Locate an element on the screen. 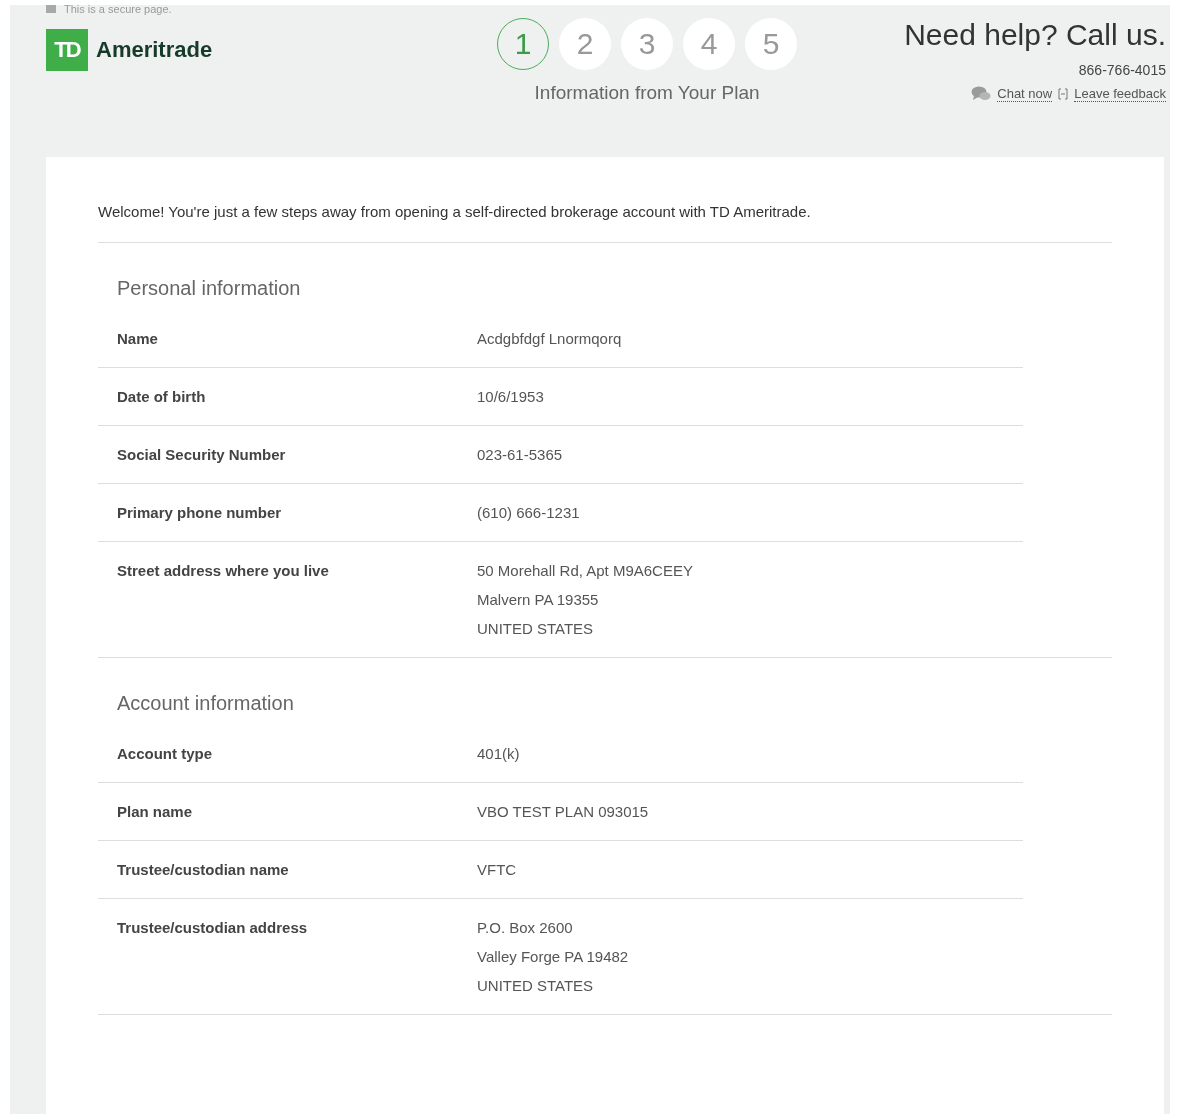 This screenshot has width=1182, height=1114. step-indicator: 5 is located at coordinates (771, 44).